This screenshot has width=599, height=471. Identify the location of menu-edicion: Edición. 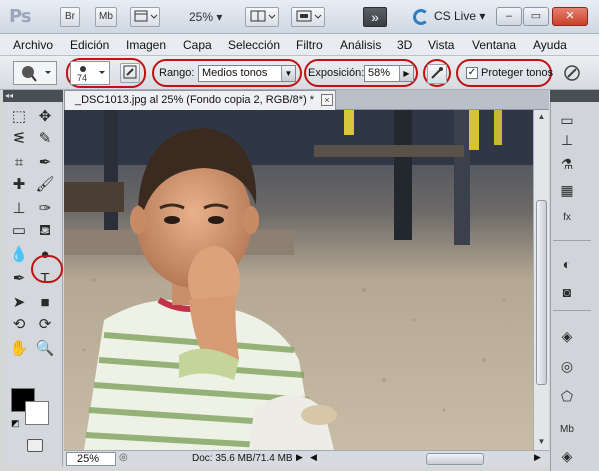
(89, 45).